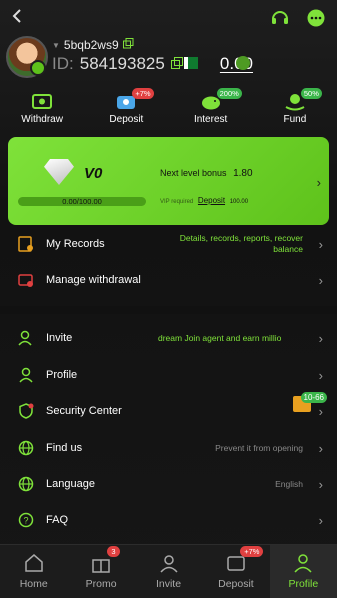 The width and height of the screenshot is (337, 598). Describe the element at coordinates (289, 484) in the screenshot. I see `menu-desc: English` at that location.